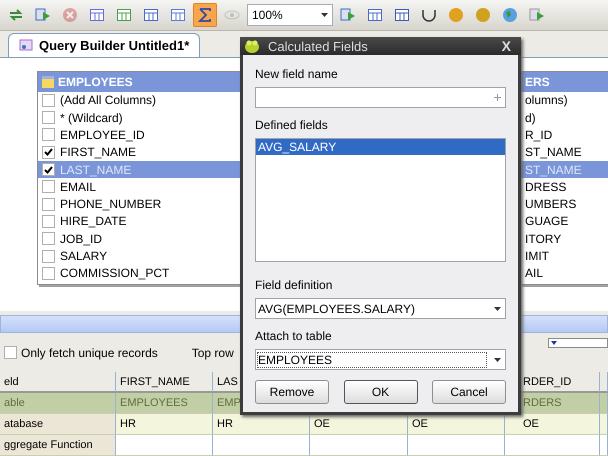 The height and width of the screenshot is (456, 608). What do you see at coordinates (292, 125) in the screenshot?
I see `field-label: Defined fields` at bounding box center [292, 125].